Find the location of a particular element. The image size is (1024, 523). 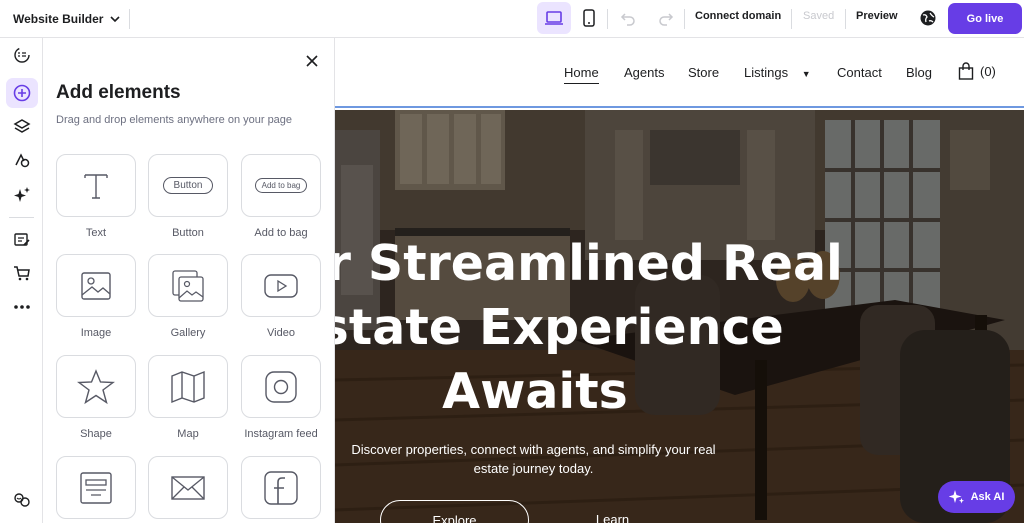

tile-label: Text is located at coordinates (96, 233).